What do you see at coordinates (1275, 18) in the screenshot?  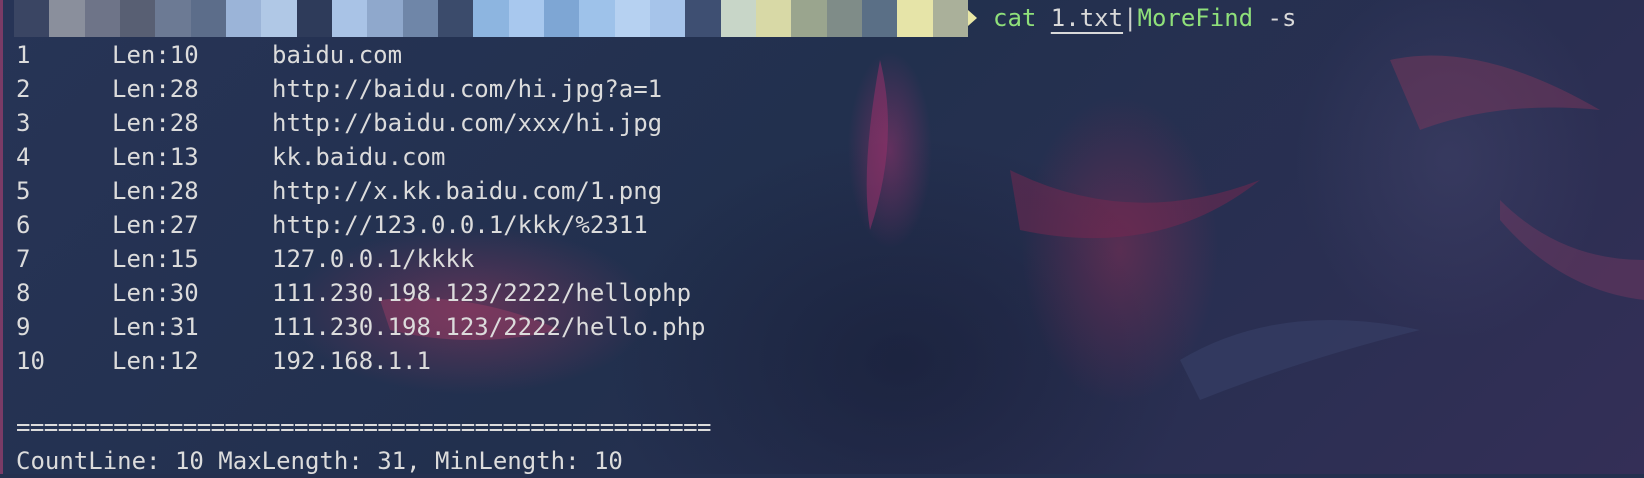 I see `command-flag: -s` at bounding box center [1275, 18].